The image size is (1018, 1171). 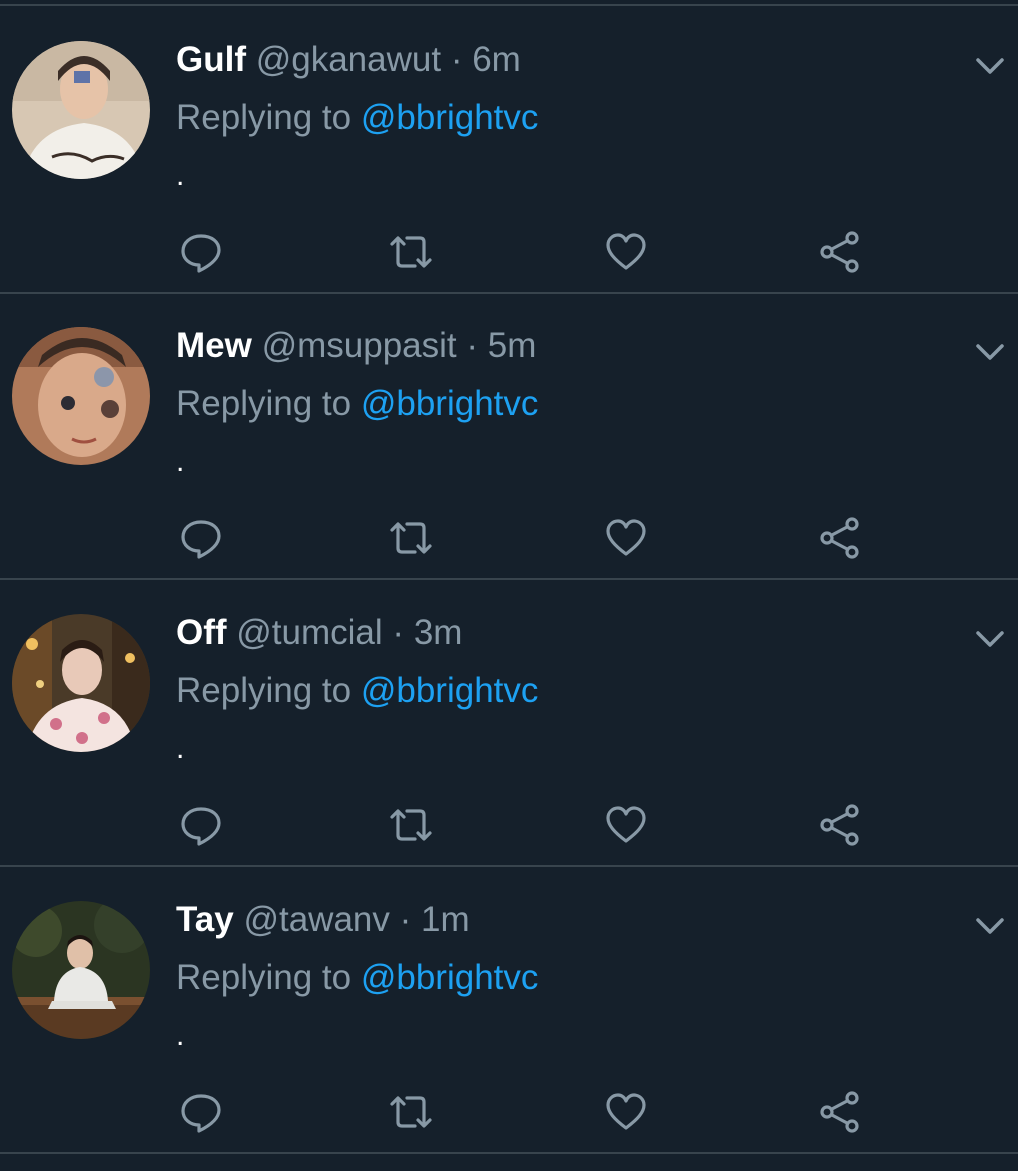 I want to click on timestamp: 5m, so click(x=512, y=345).